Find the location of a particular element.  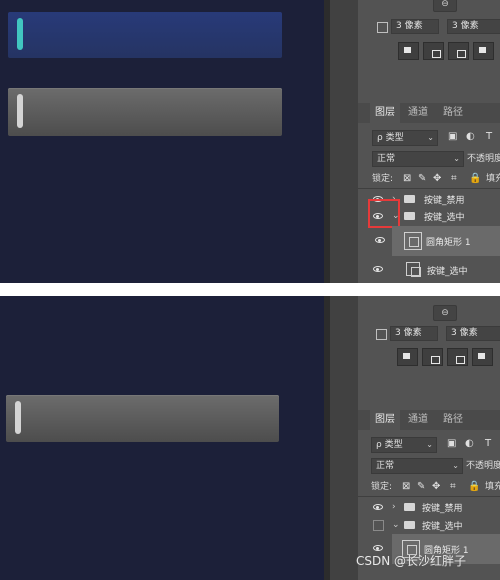

layer-row: 按键_选中 is located at coordinates (429, 270).